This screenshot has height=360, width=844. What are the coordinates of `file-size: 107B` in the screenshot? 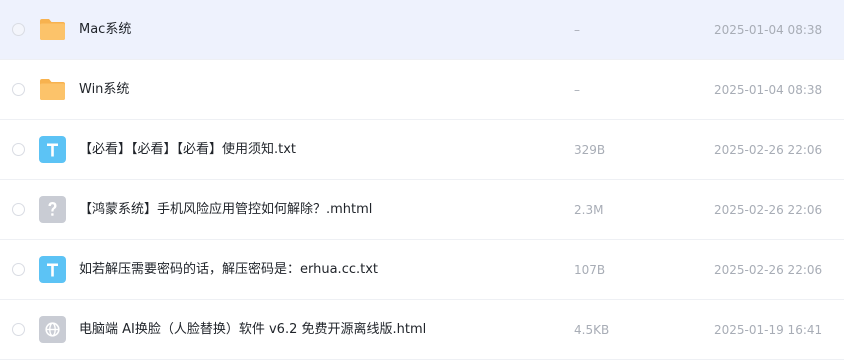 It's located at (590, 270).